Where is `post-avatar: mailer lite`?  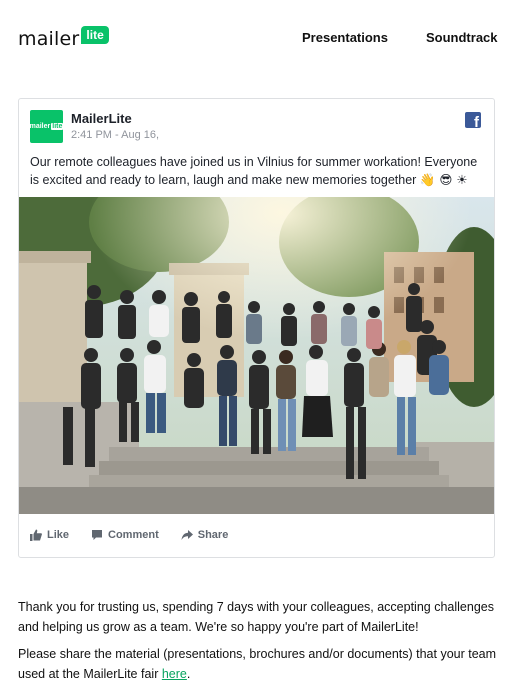 post-avatar: mailer lite is located at coordinates (46, 126).